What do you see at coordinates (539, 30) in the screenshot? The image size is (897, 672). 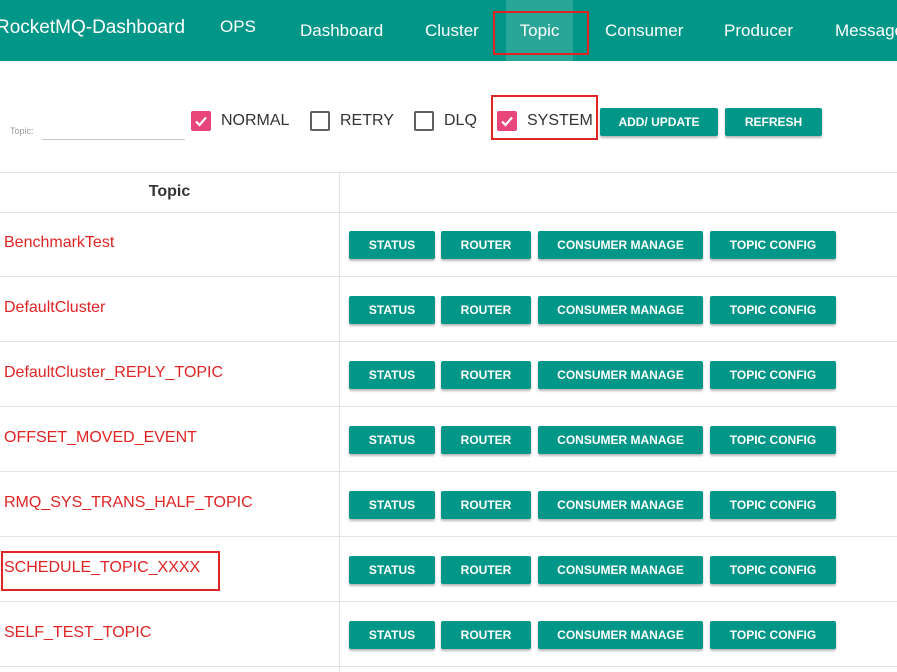 I see `nav-item-topic: Topic` at bounding box center [539, 30].